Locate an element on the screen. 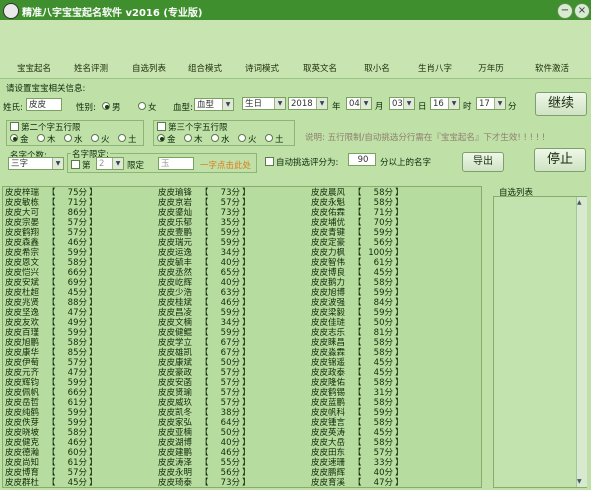 This screenshot has width=591, height=490. male-radio is located at coordinates (106, 106).